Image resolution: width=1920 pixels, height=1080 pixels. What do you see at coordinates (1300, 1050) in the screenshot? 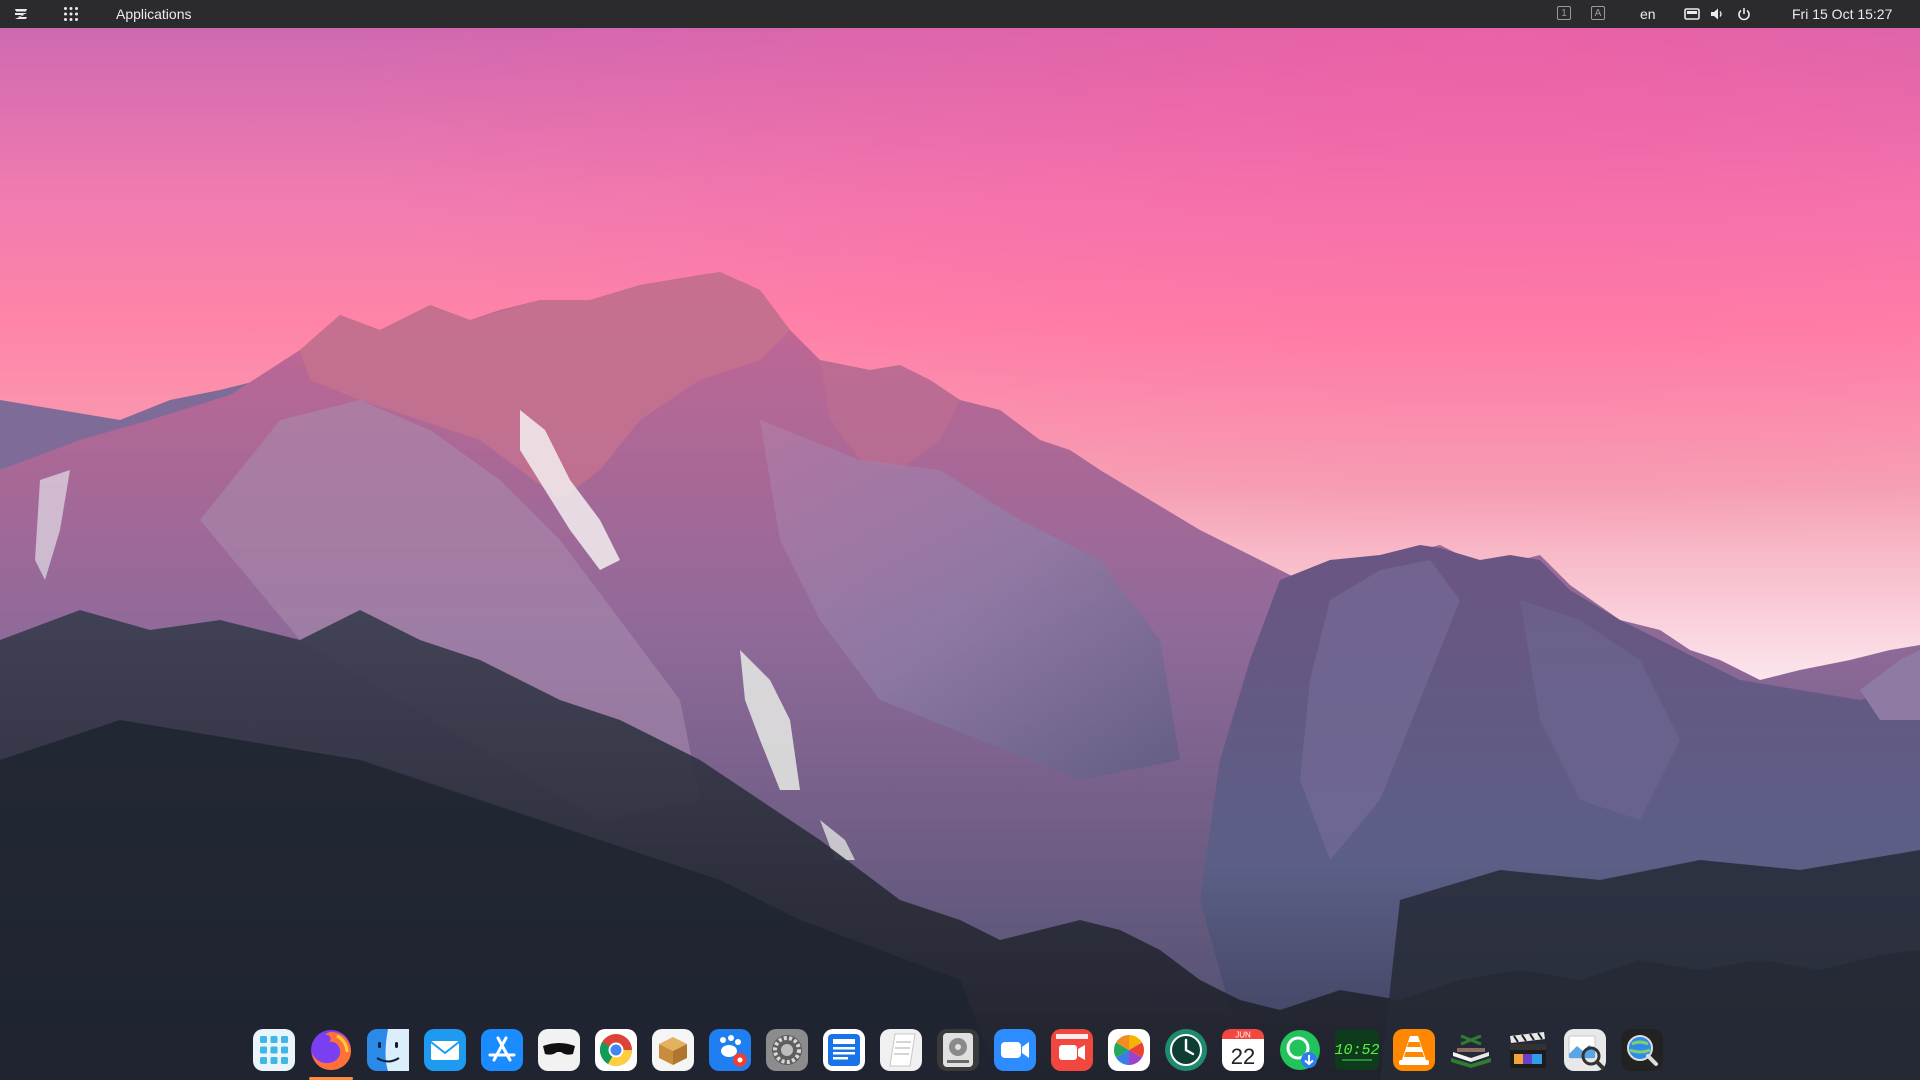
I see `download-icon` at bounding box center [1300, 1050].